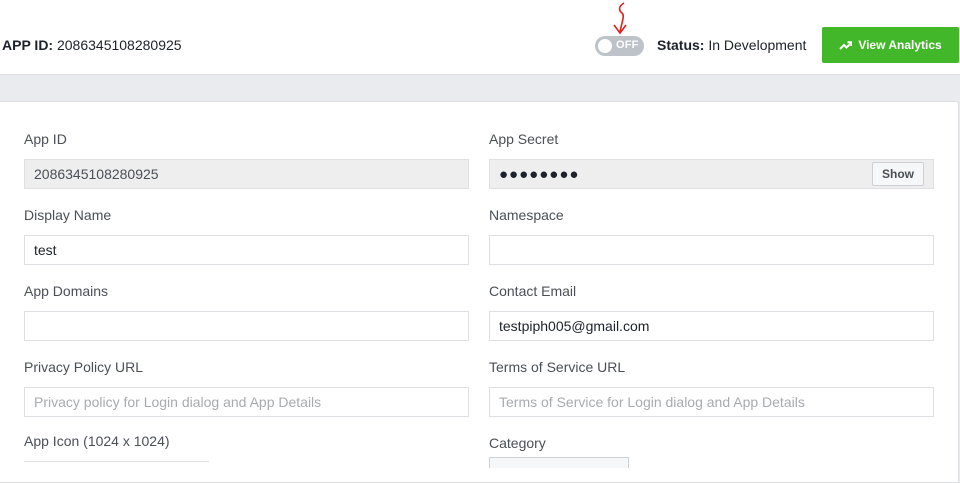 Image resolution: width=960 pixels, height=483 pixels. Describe the element at coordinates (66, 291) in the screenshot. I see `app-domains-label: App Domains` at that location.